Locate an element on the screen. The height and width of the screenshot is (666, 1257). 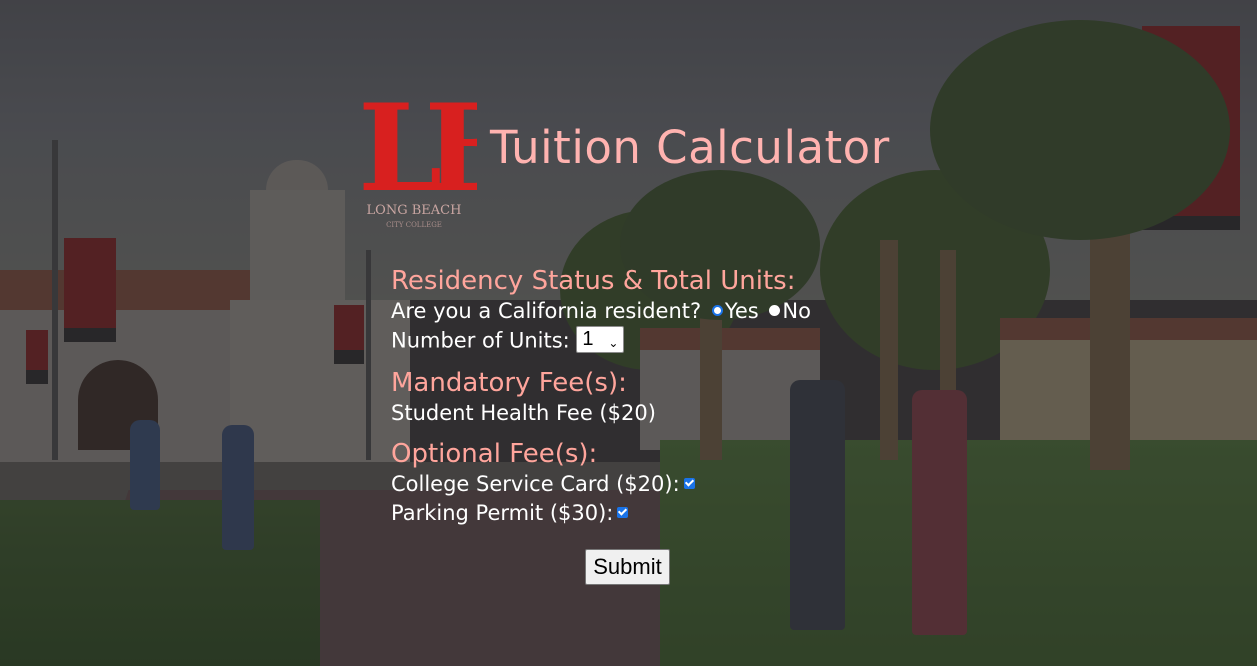
long-beach-city-college-logo: LB LONG BEACH CITY COLLEGE is located at coordinates (417, 153).